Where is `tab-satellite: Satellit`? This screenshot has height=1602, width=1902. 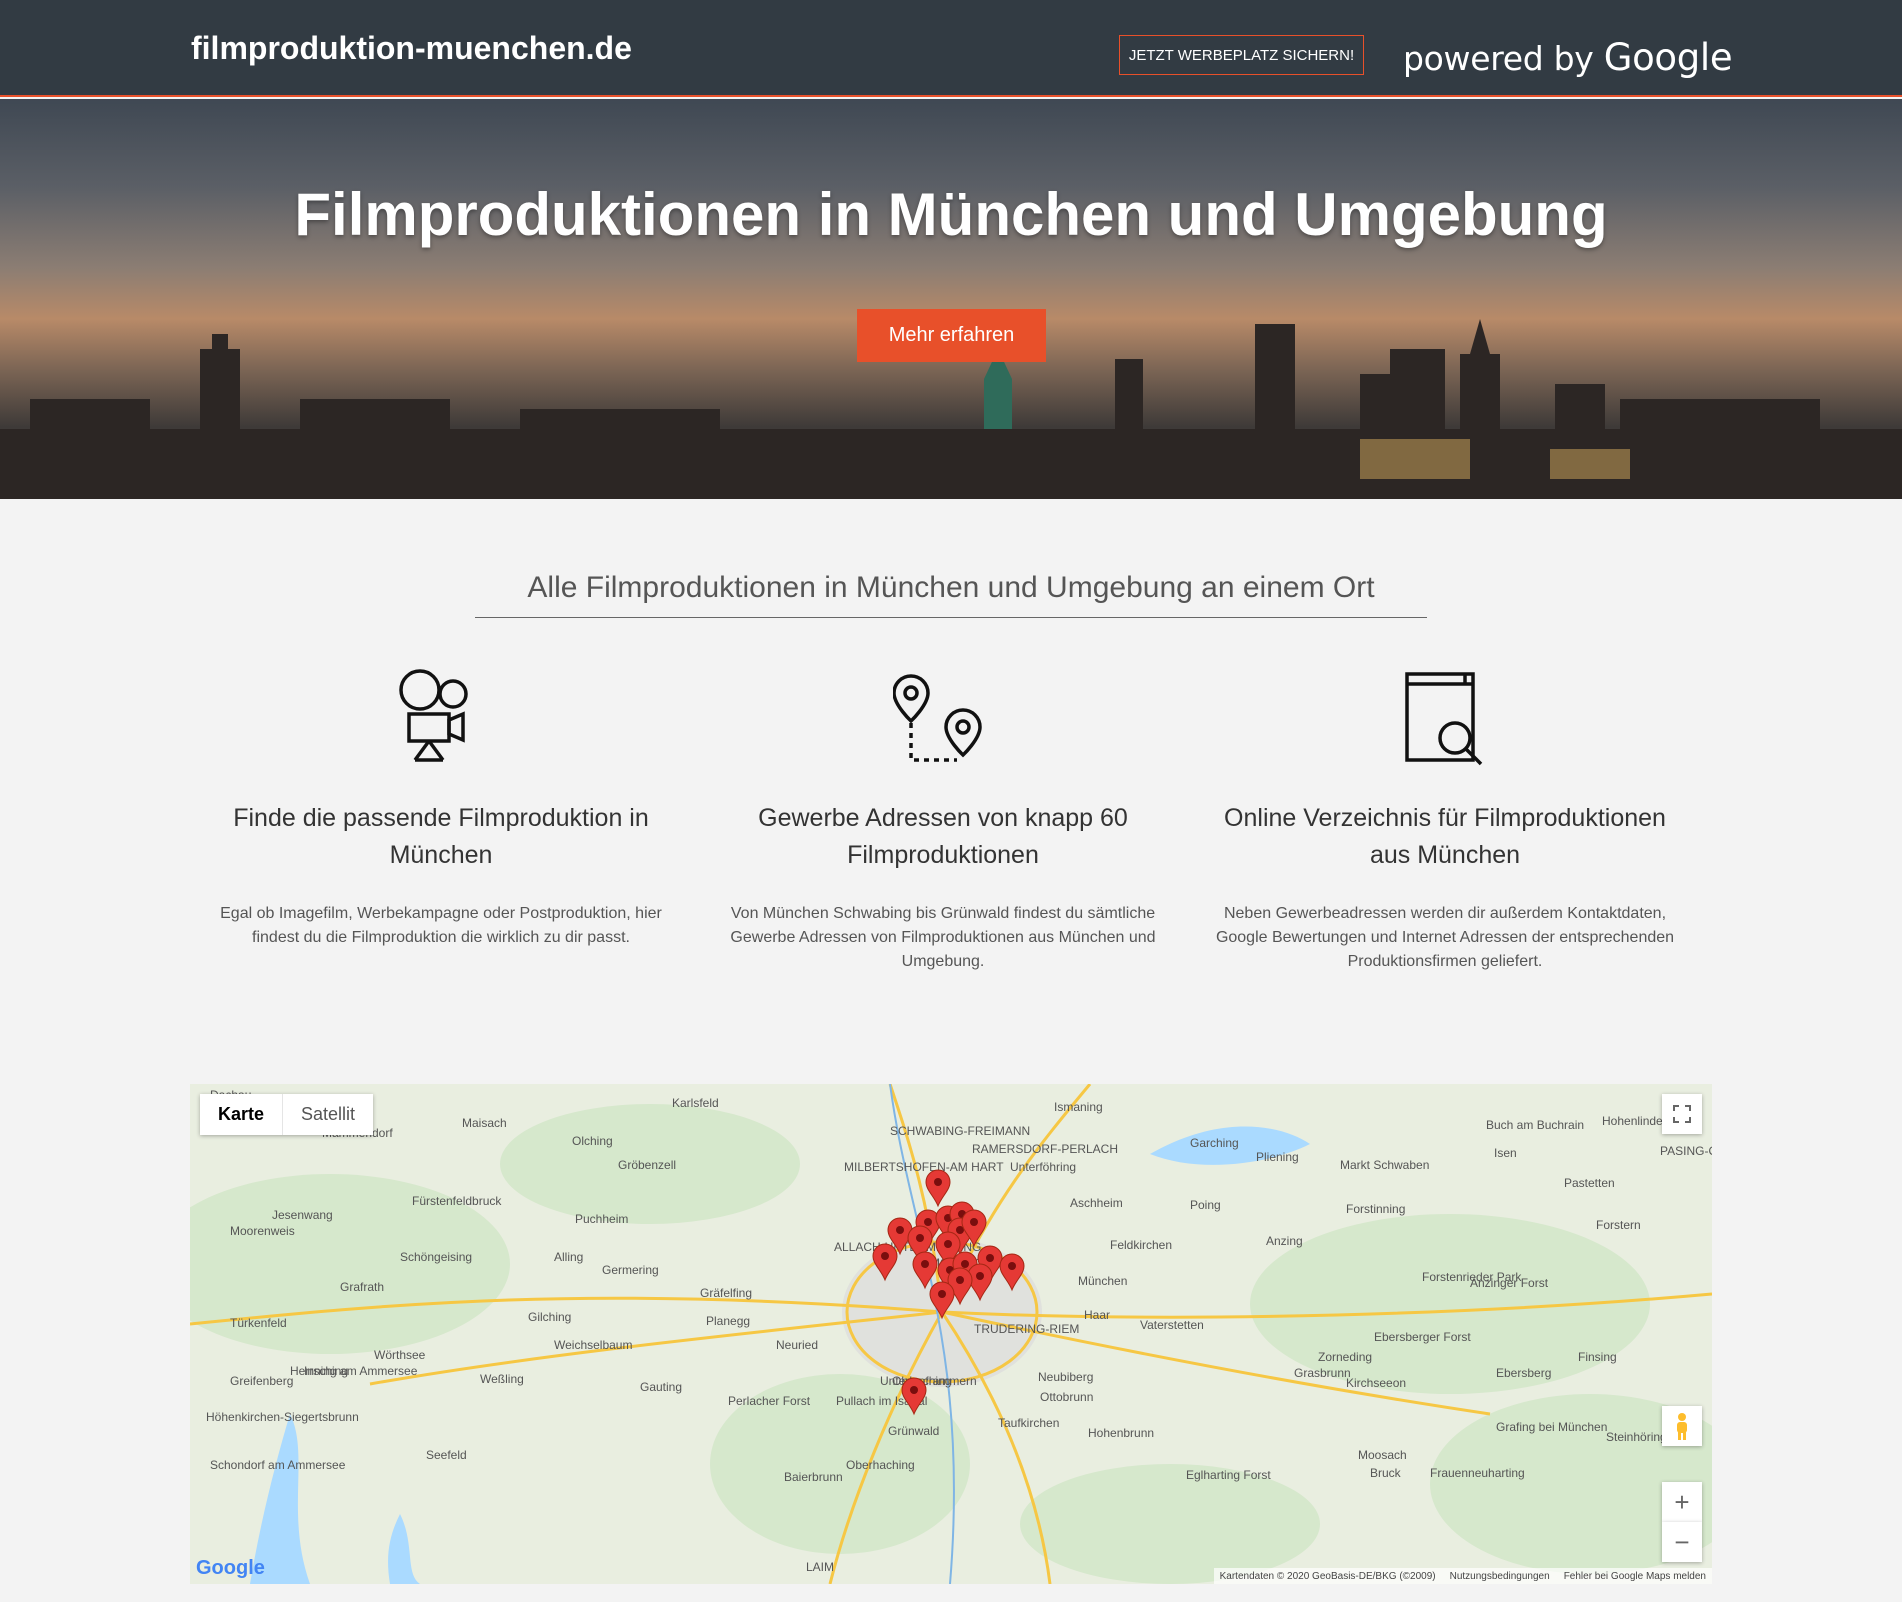 tab-satellite: Satellit is located at coordinates (328, 1114).